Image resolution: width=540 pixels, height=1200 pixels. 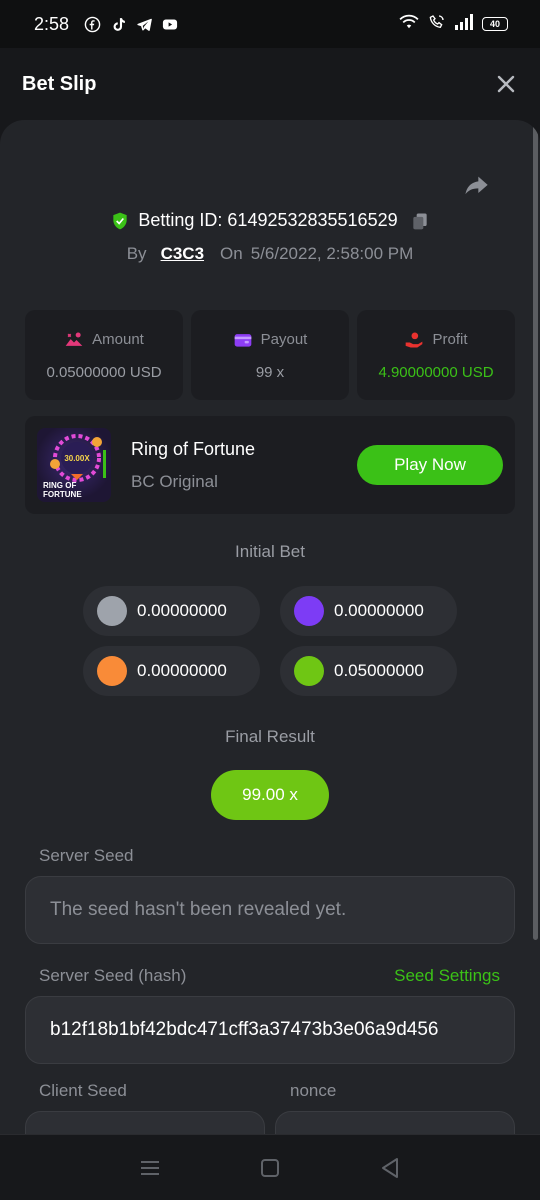 What do you see at coordinates (436, 355) in the screenshot?
I see `profit-card: Profit 4.90000000 USD` at bounding box center [436, 355].